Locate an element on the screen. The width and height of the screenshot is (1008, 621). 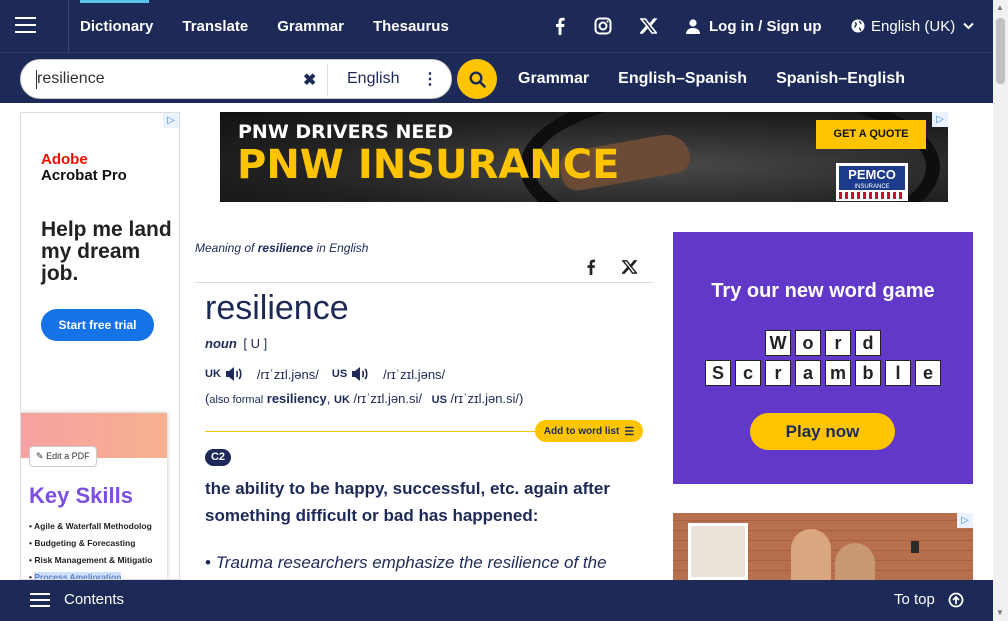
meaning-word: resilience is located at coordinates (285, 248).